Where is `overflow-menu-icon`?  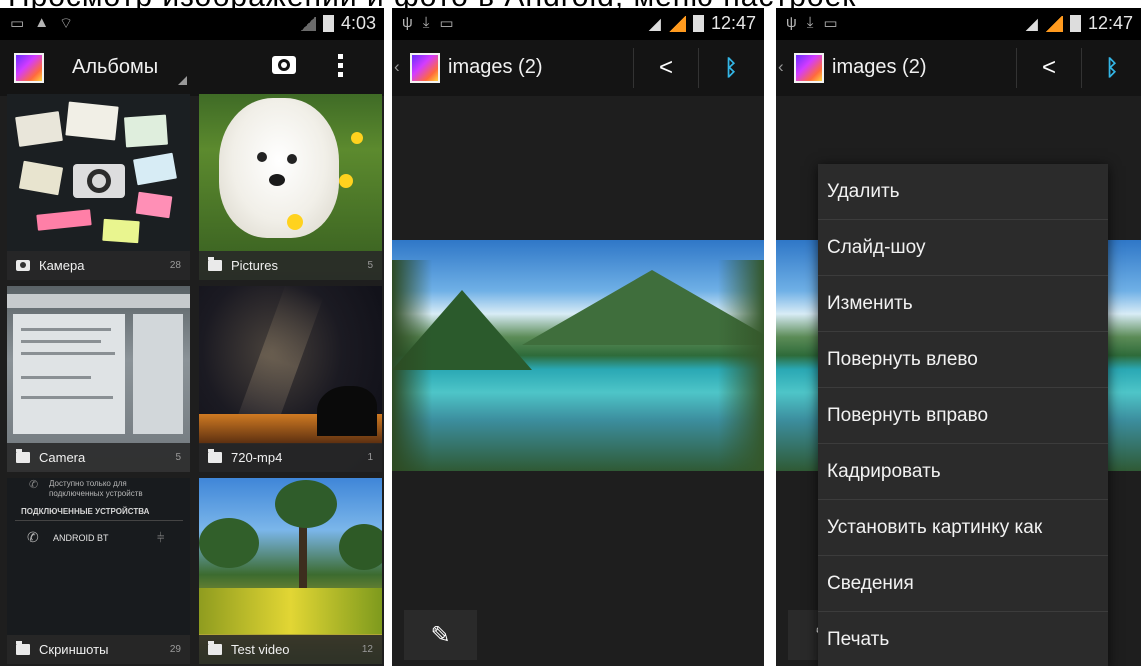
overflow-menu-icon is located at coordinates (341, 67).